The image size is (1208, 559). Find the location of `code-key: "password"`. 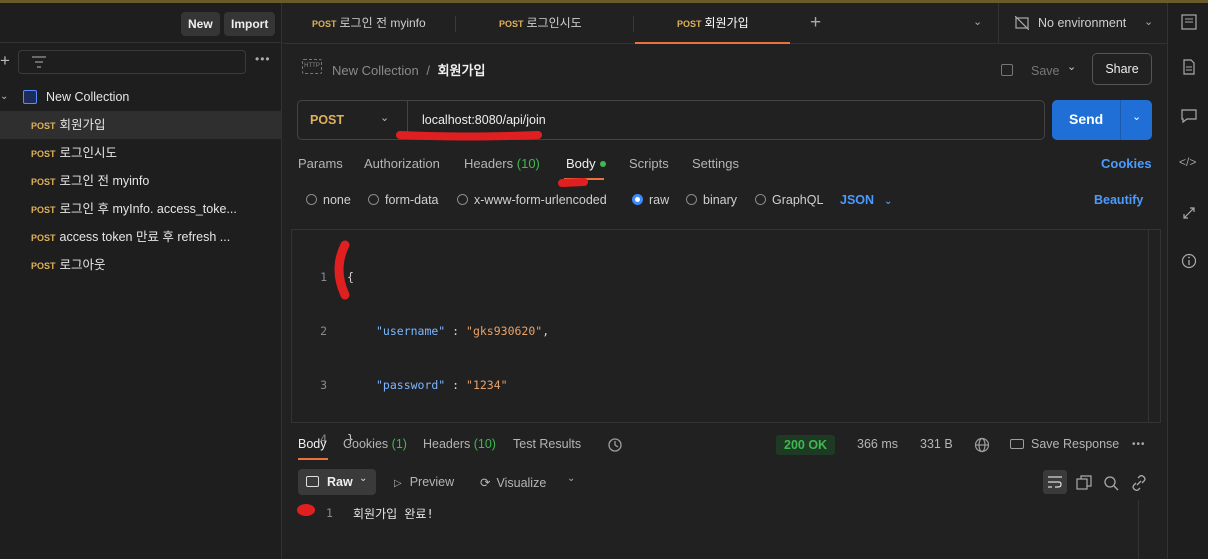

code-key: "password" is located at coordinates (411, 385).